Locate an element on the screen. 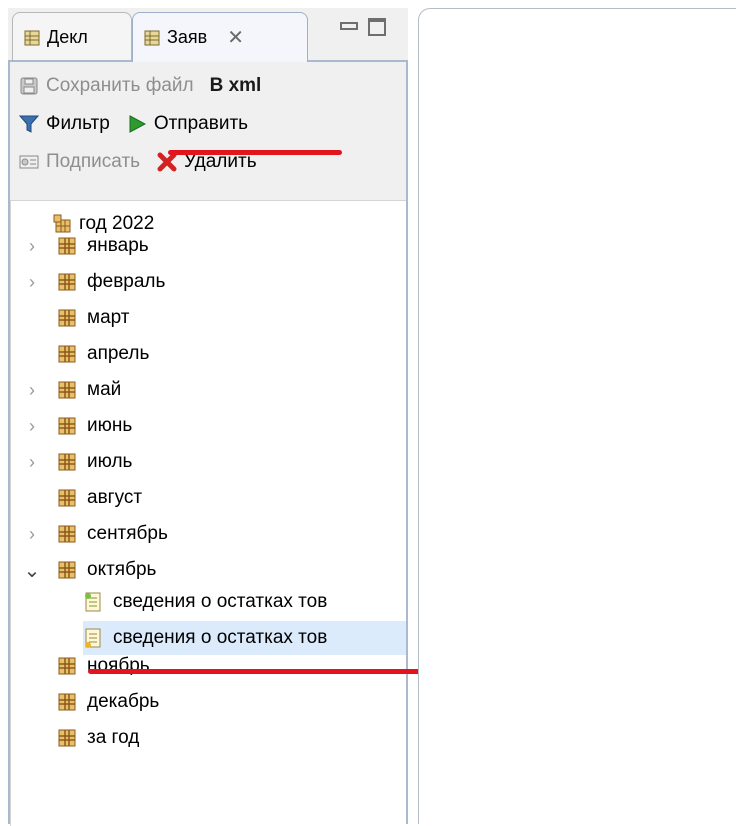 The image size is (736, 826). filter-button: Фильтр is located at coordinates (64, 124).